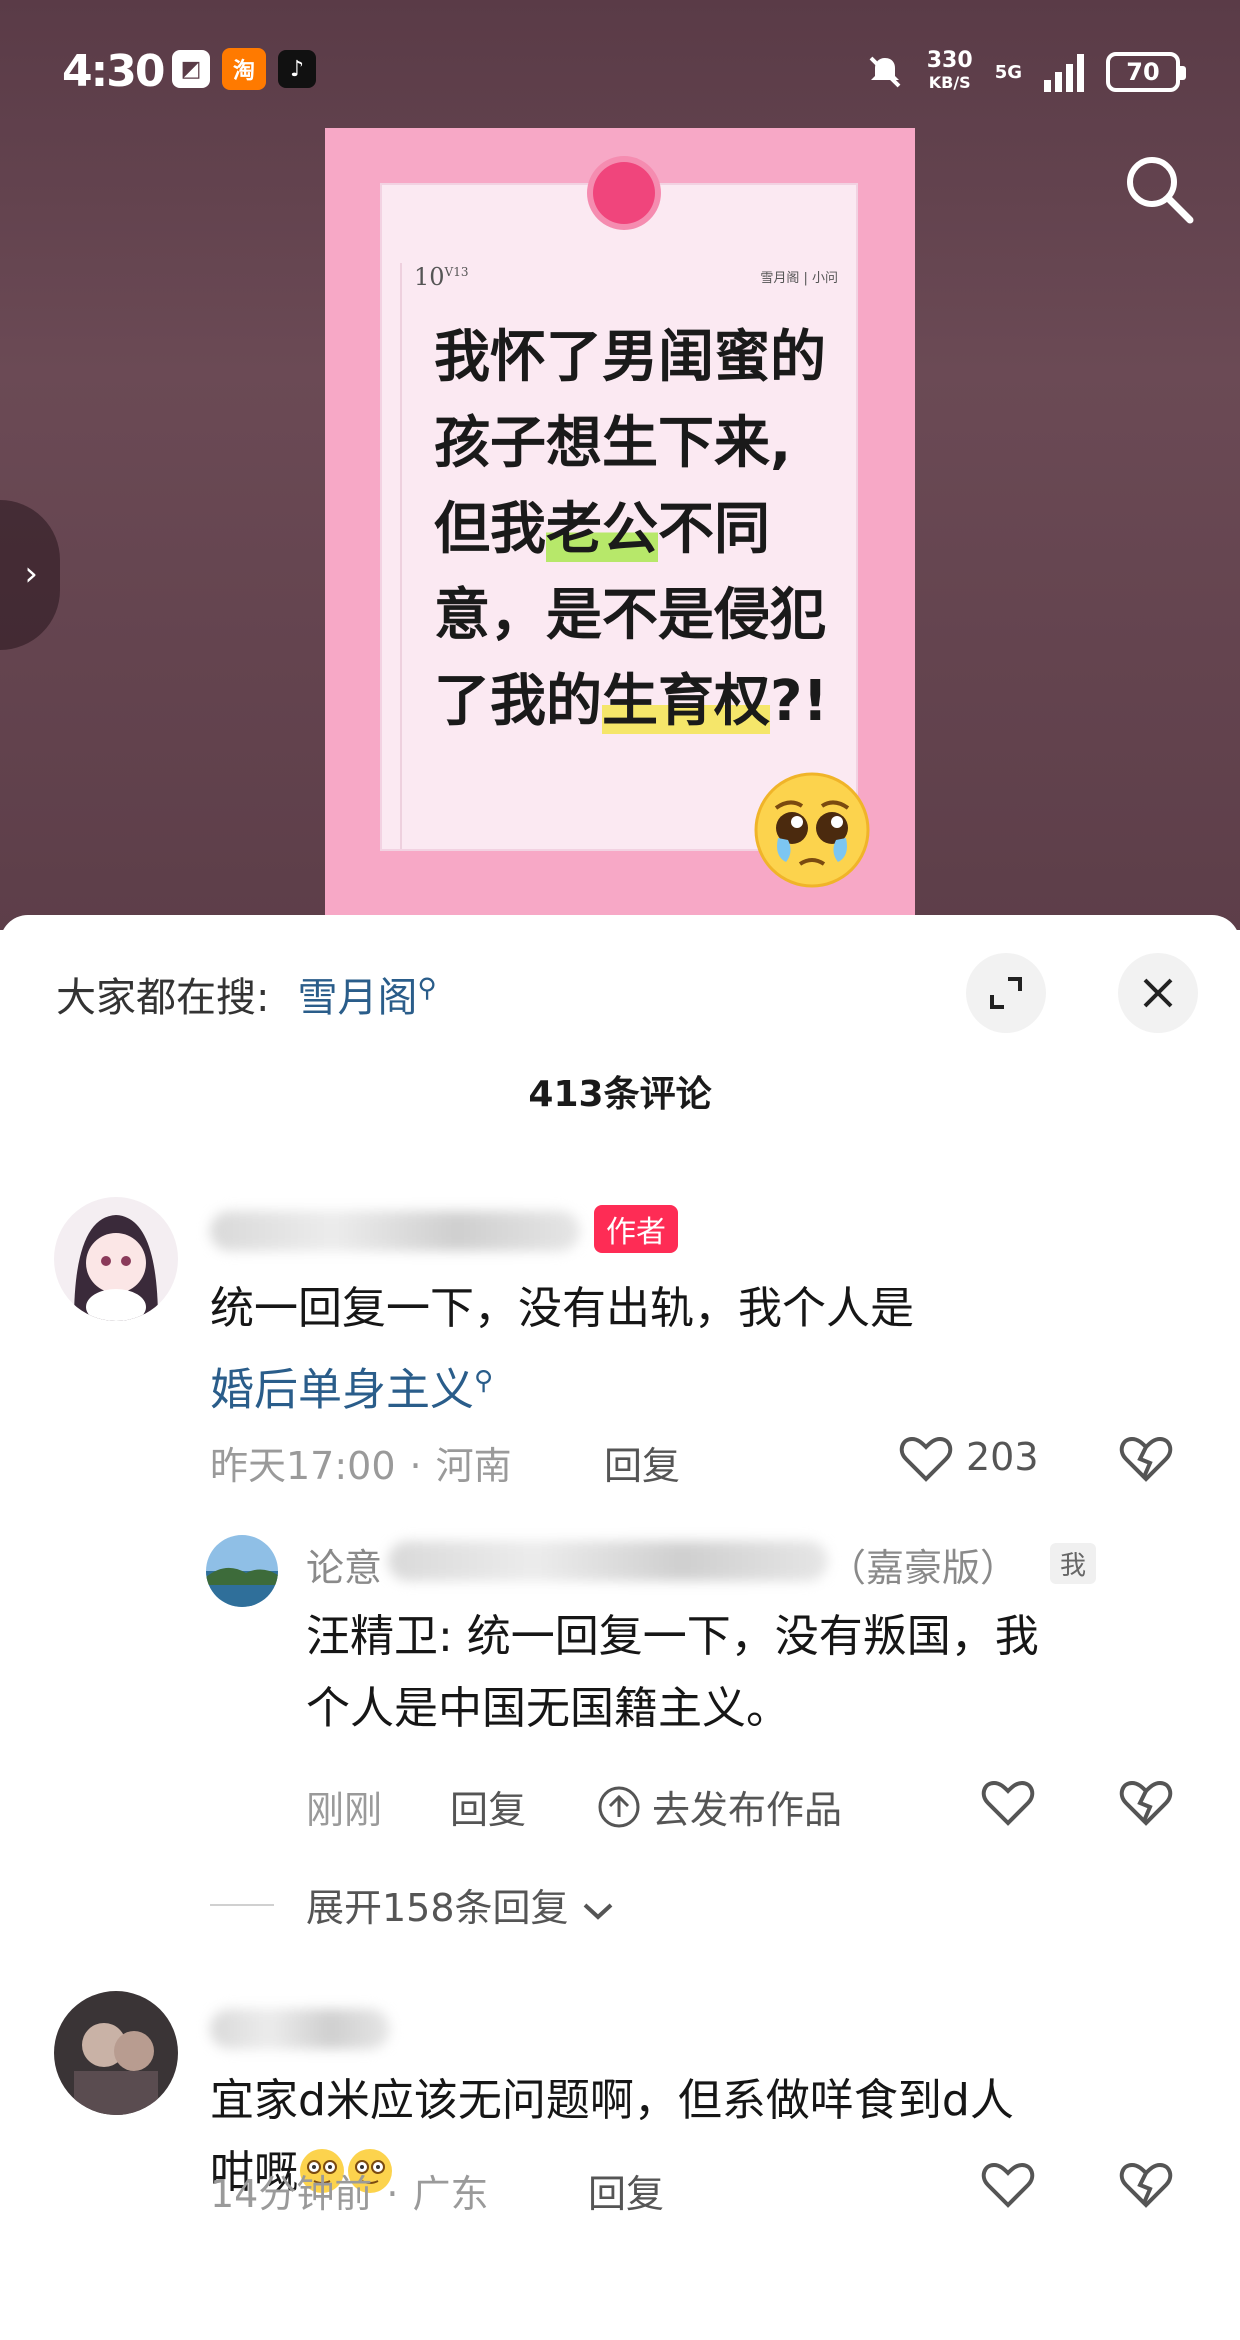  Describe the element at coordinates (885, 72) in the screenshot. I see `mute-icon` at that location.